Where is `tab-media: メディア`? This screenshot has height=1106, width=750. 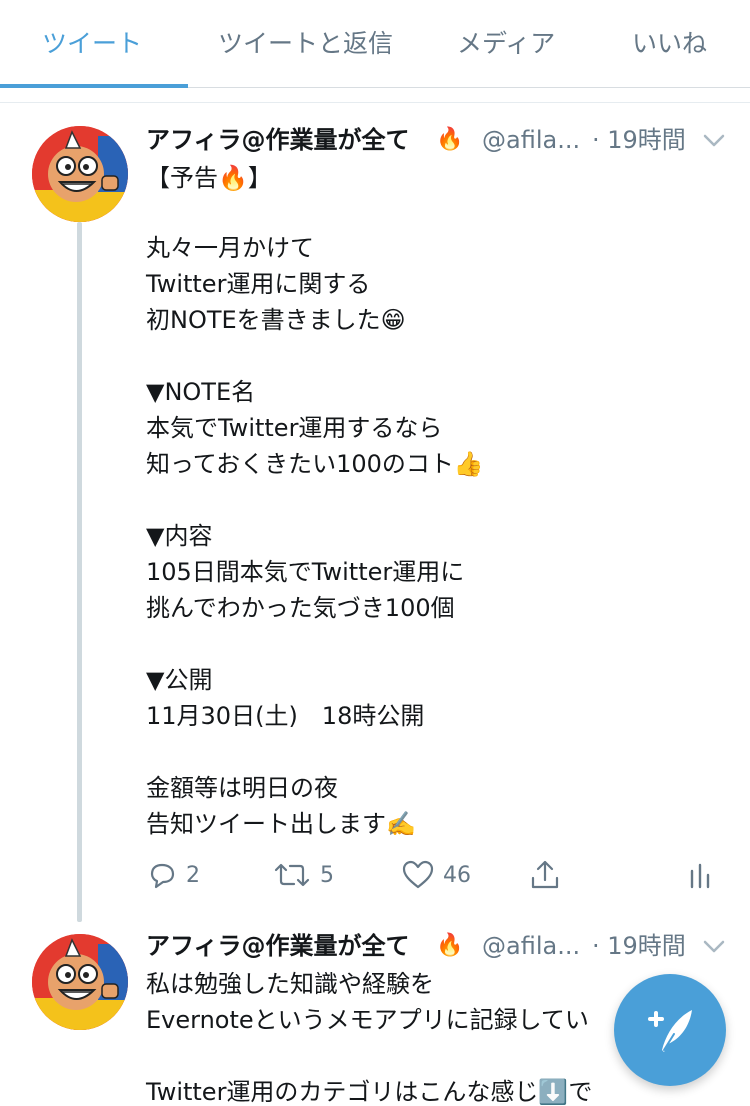
tab-media: メディア is located at coordinates (506, 44).